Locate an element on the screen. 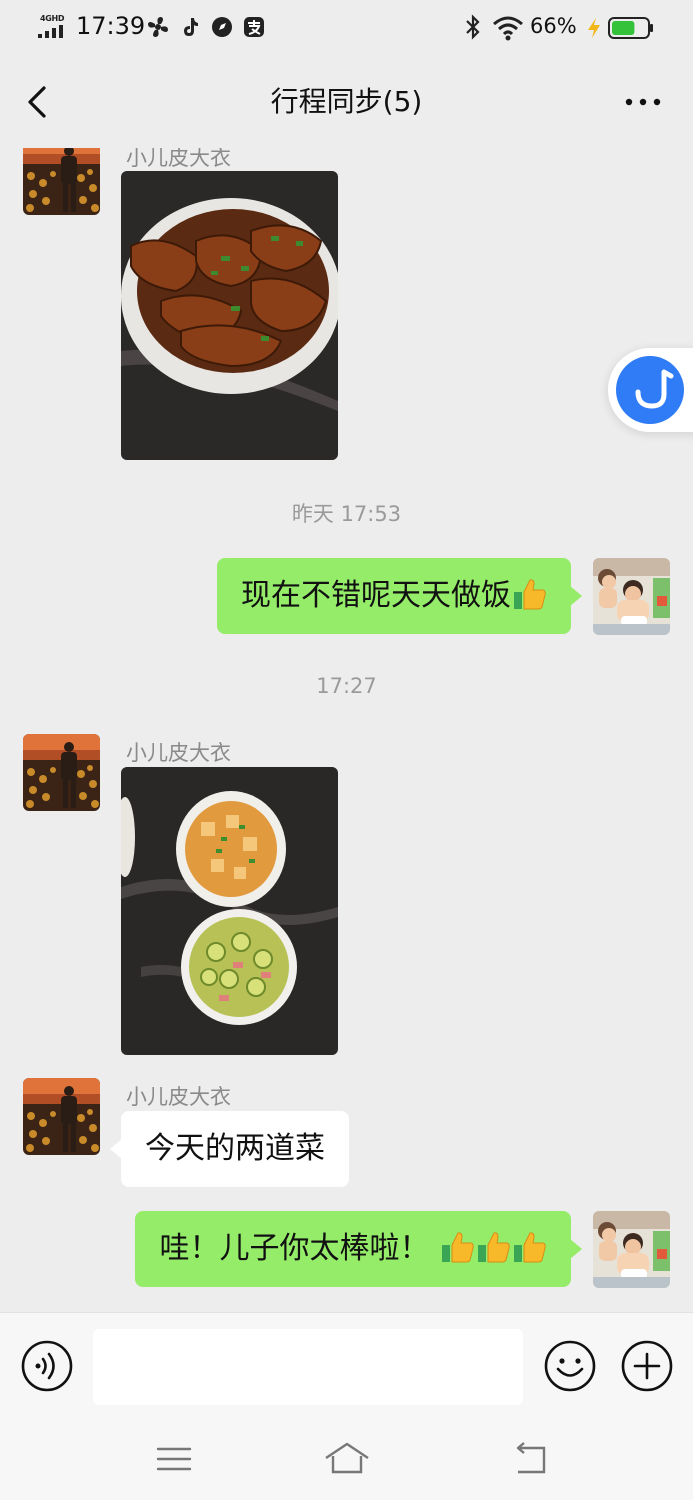  cellular-signal-icon: 4GHD is located at coordinates (54, 26).